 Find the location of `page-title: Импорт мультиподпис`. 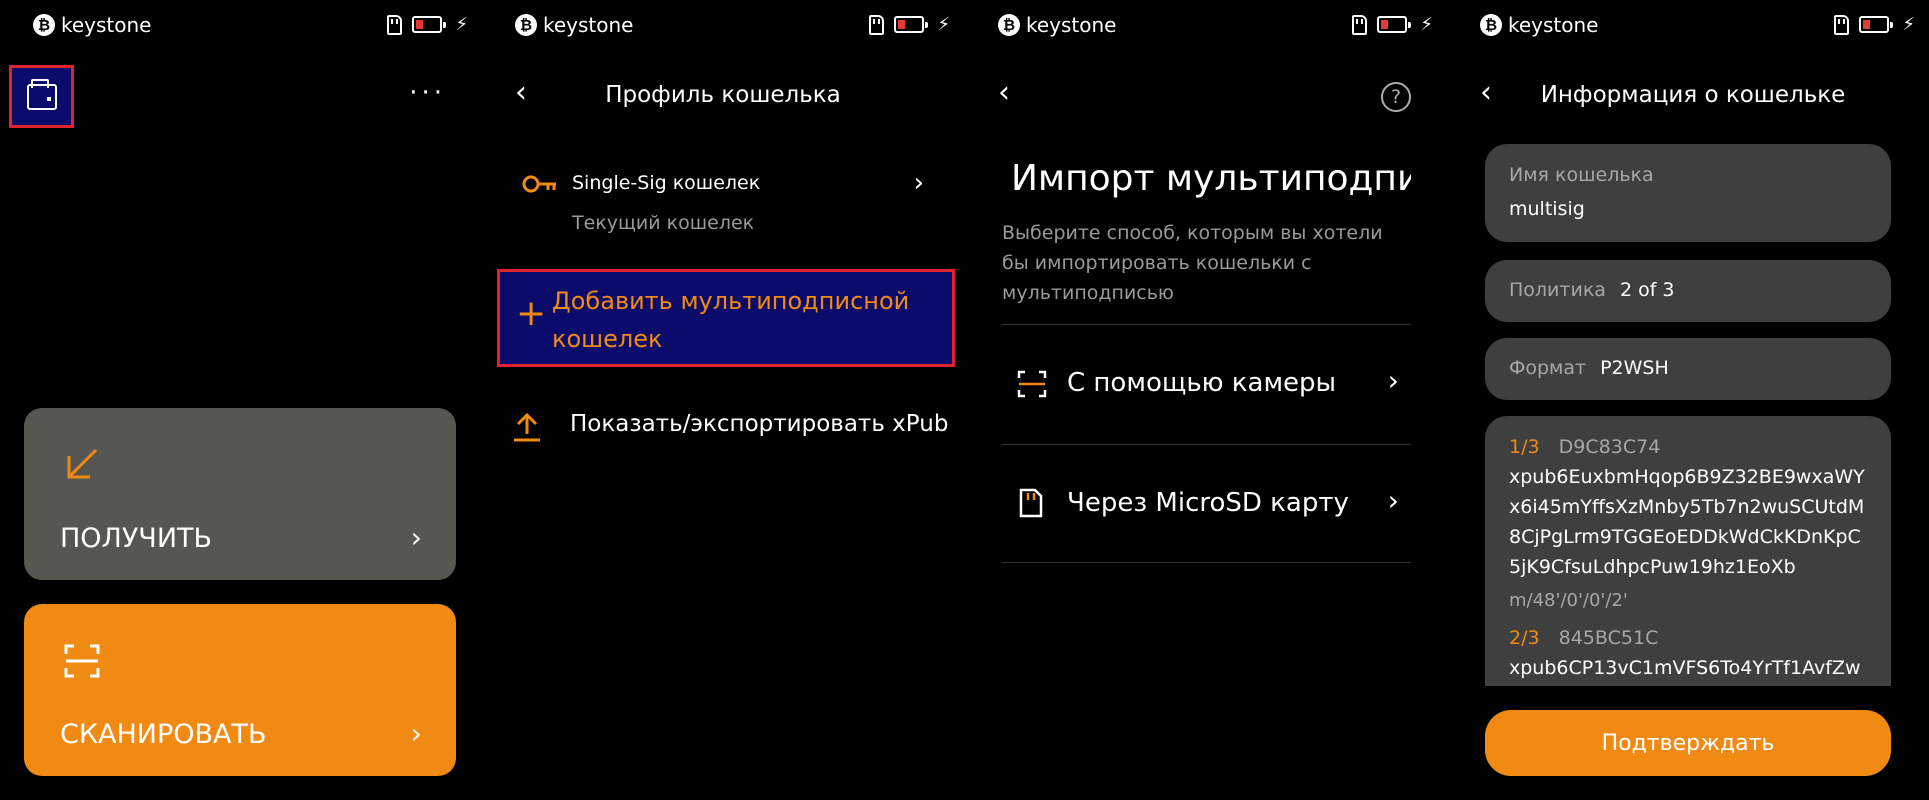

page-title: Импорт мультиподпис is located at coordinates (1211, 178).